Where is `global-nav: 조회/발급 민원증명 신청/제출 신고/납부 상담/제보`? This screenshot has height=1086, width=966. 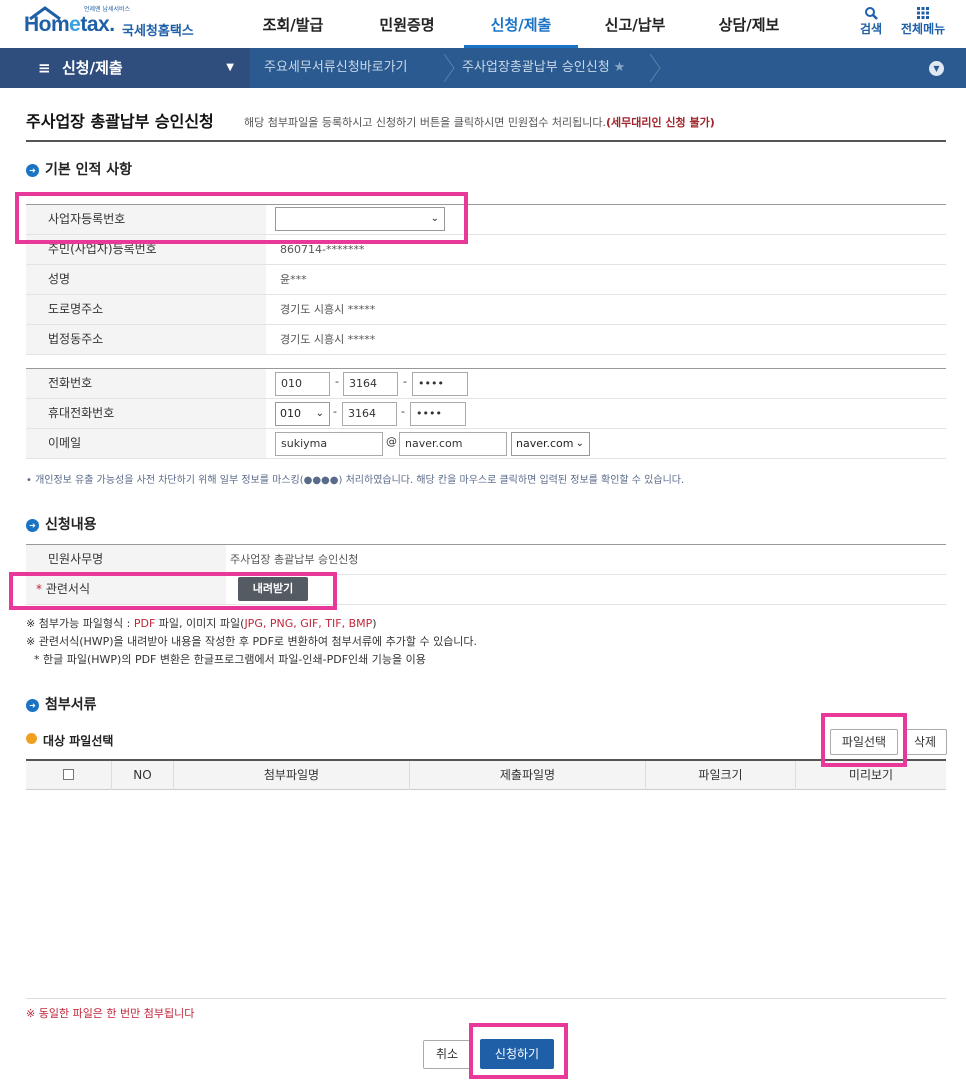 global-nav: 조회/발급 민원증명 신청/제출 신고/납부 상담/제보 is located at coordinates (521, 24).